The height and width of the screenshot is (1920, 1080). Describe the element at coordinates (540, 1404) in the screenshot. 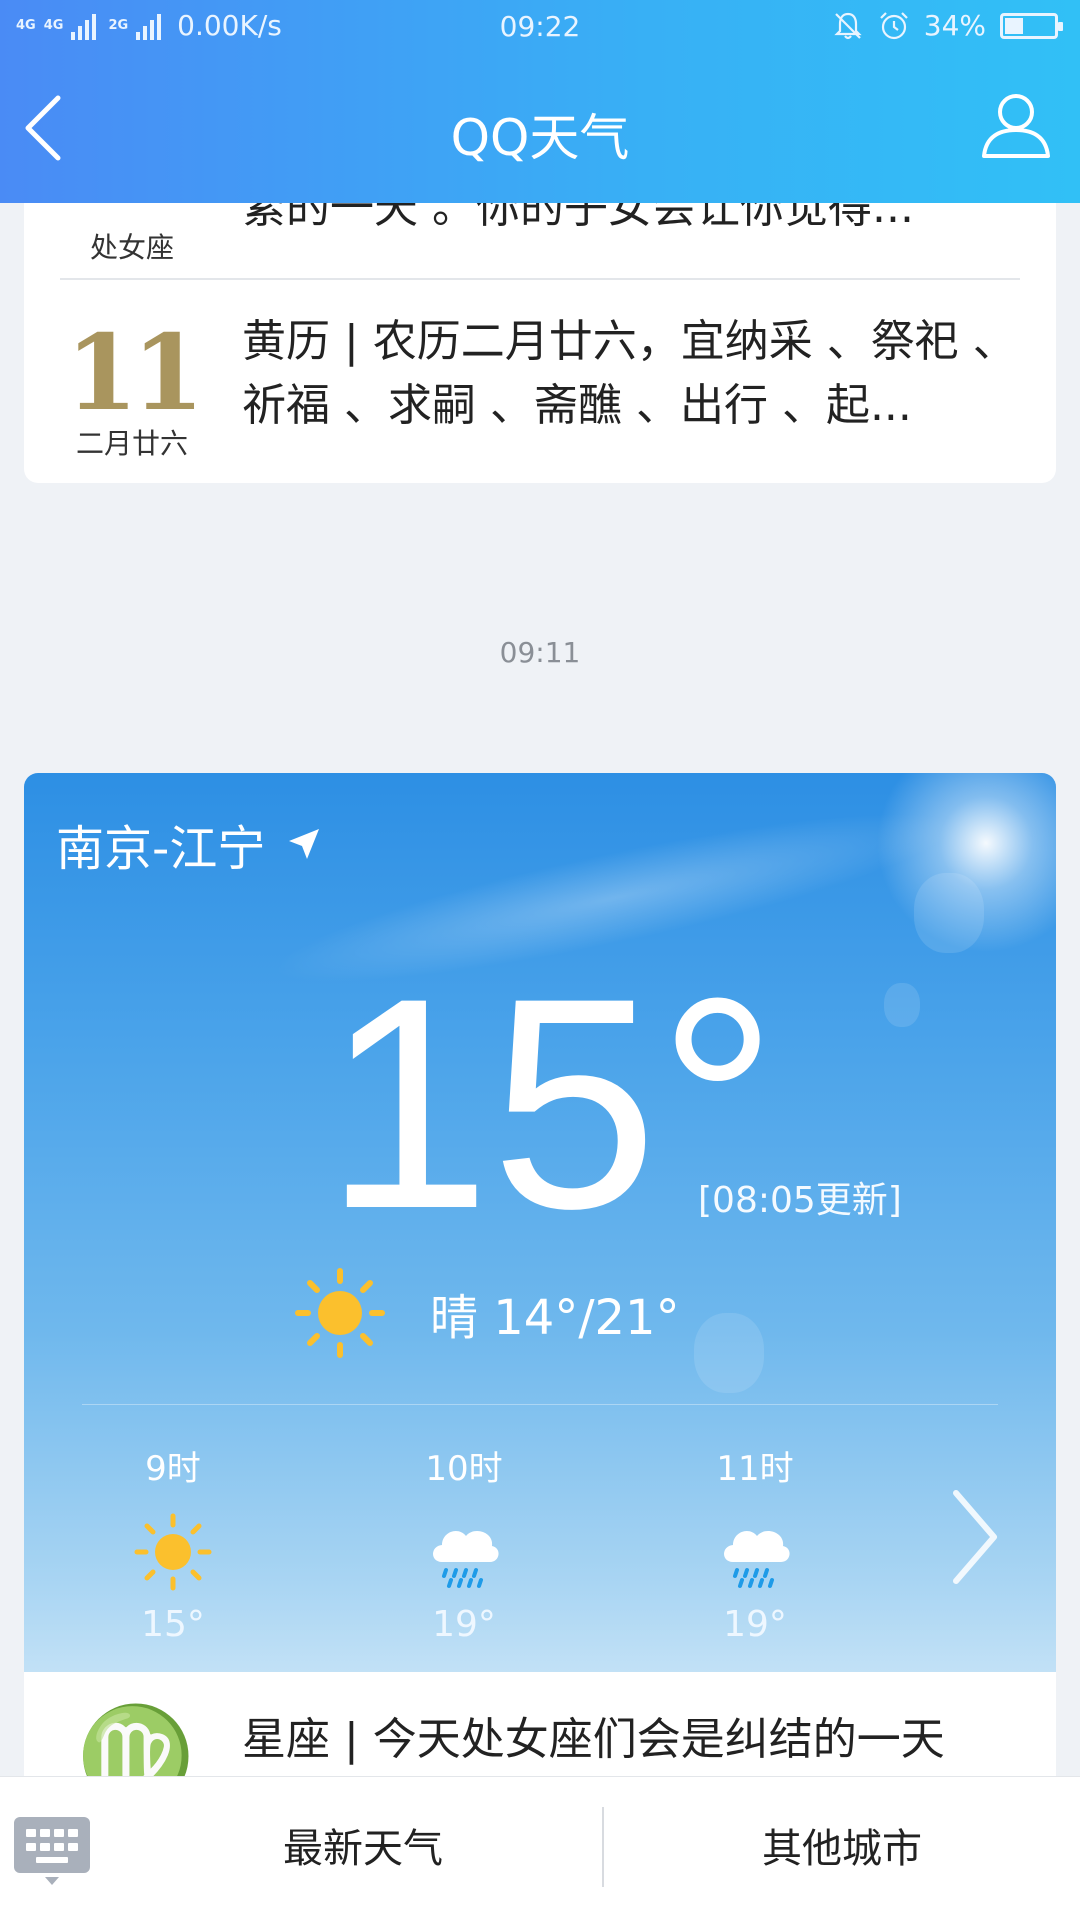

I see `hourly-divider` at that location.